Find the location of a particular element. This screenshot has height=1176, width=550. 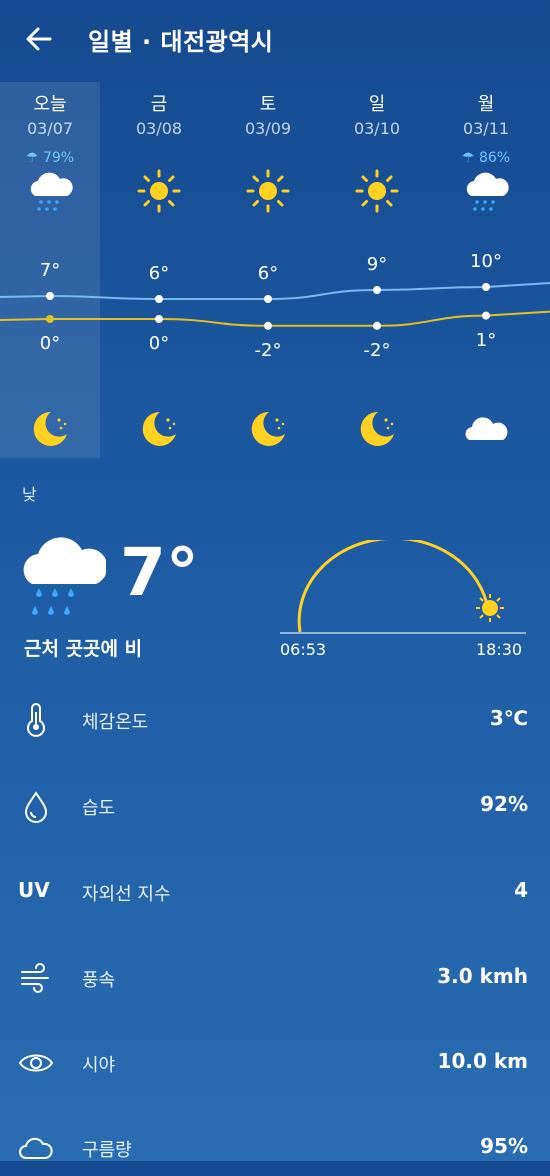

forecast-day-column: 일 03/10 9° -2° is located at coordinates (377, 270).